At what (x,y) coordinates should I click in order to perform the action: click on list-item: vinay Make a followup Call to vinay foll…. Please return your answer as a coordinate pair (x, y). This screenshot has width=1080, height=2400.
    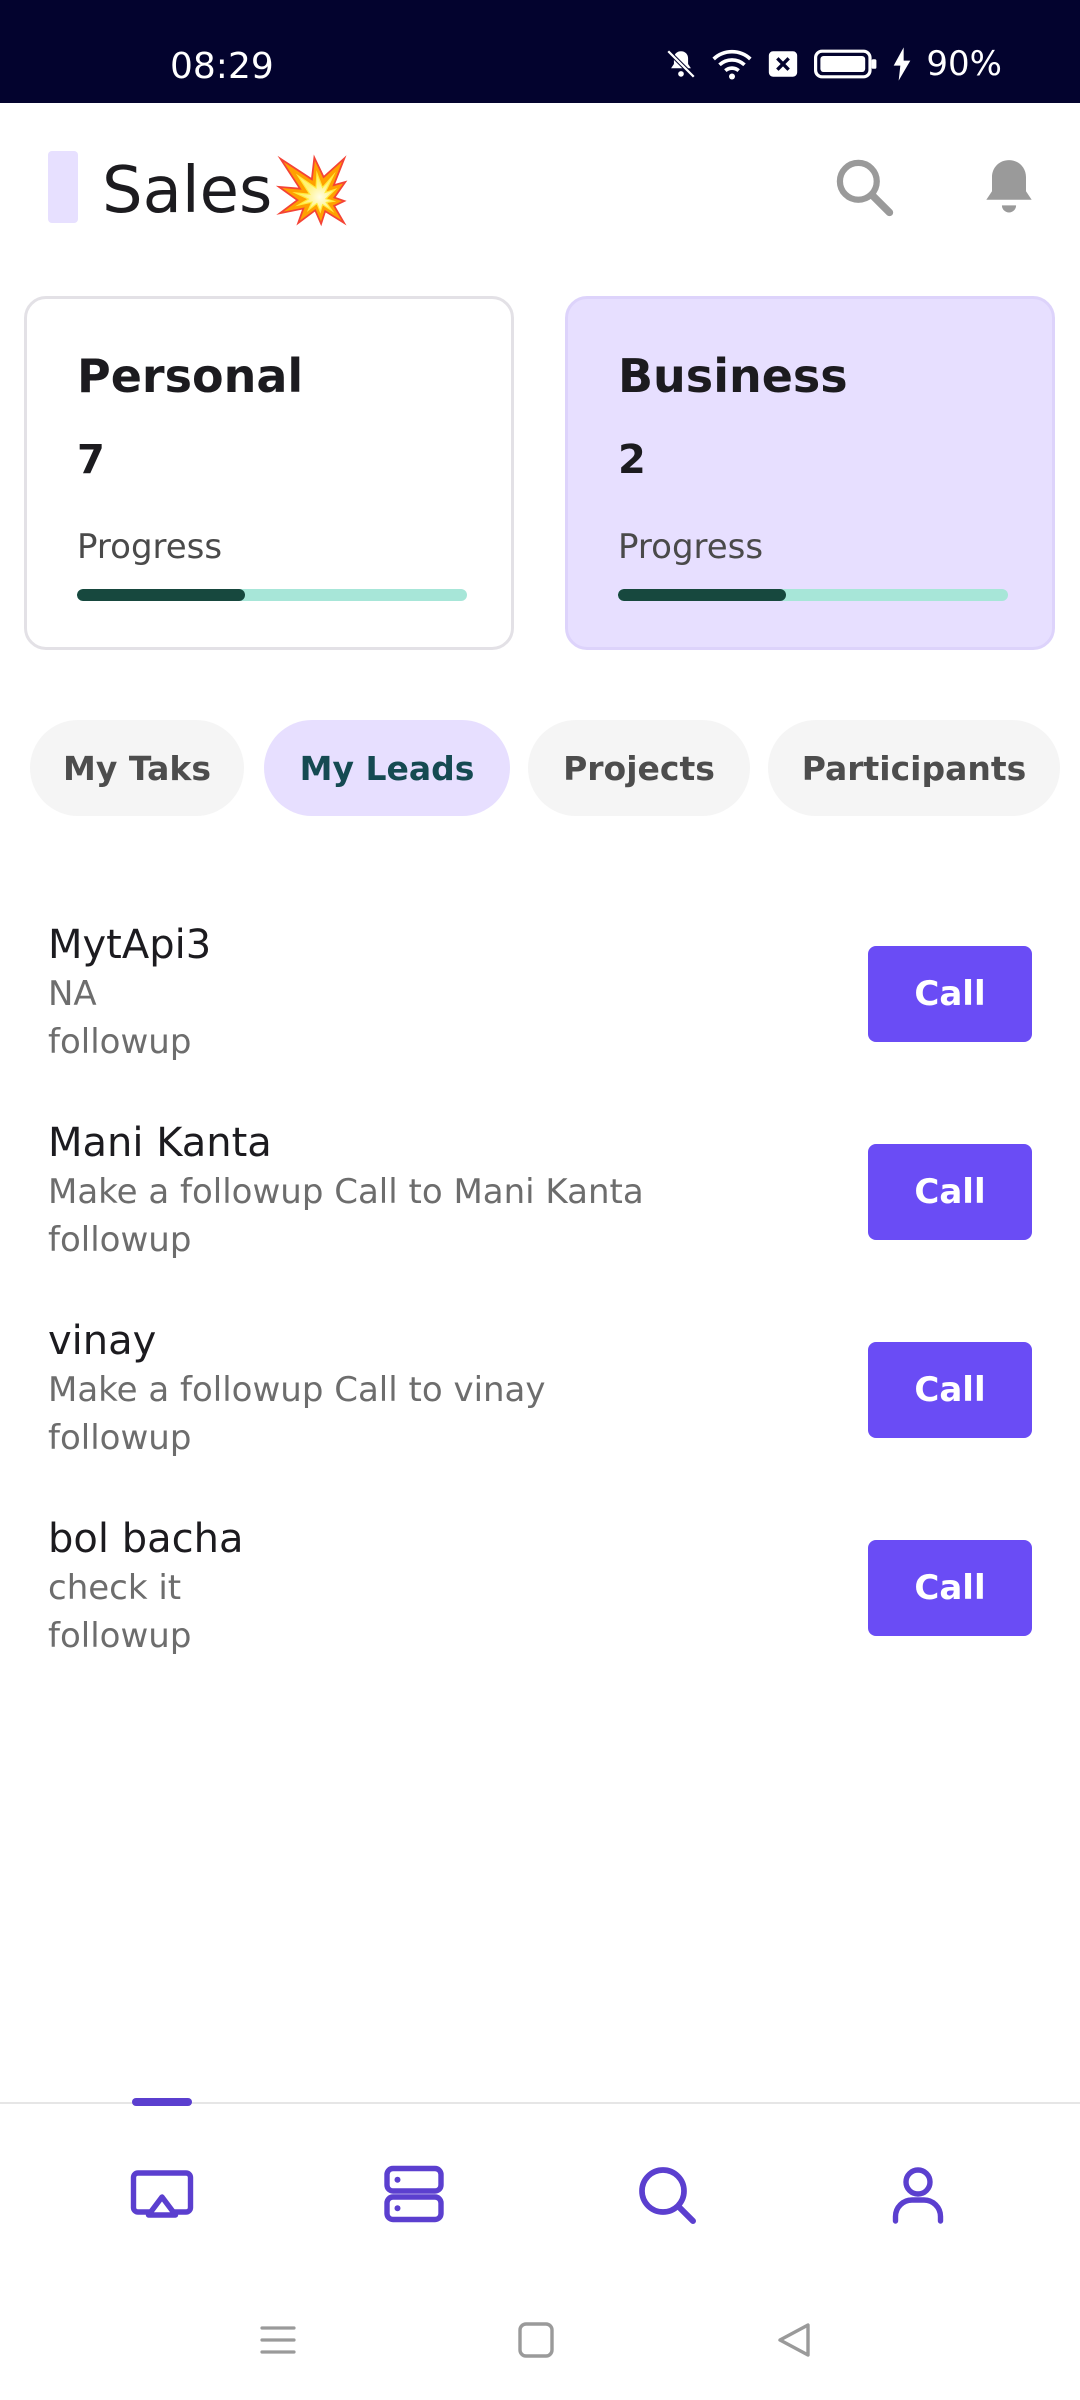
    Looking at the image, I should click on (540, 1381).